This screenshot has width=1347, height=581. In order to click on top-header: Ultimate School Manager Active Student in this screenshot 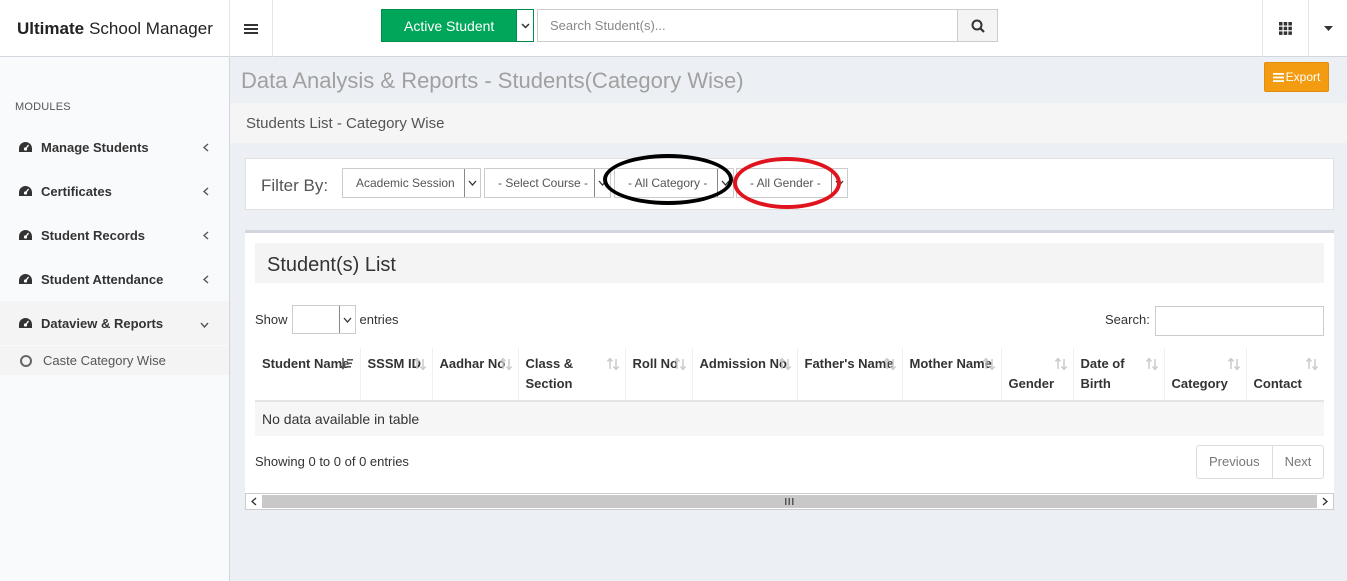, I will do `click(673, 28)`.